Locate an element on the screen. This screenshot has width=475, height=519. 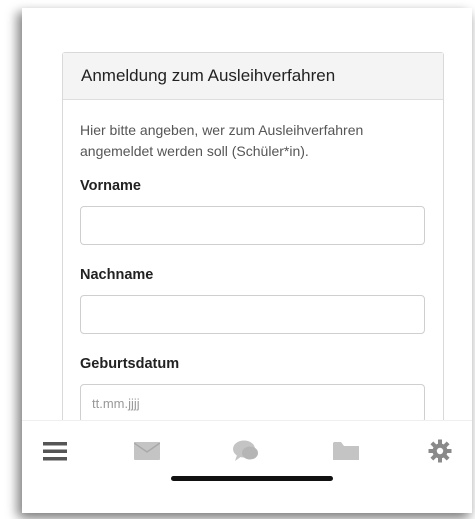
chat-icon is located at coordinates (246, 451).